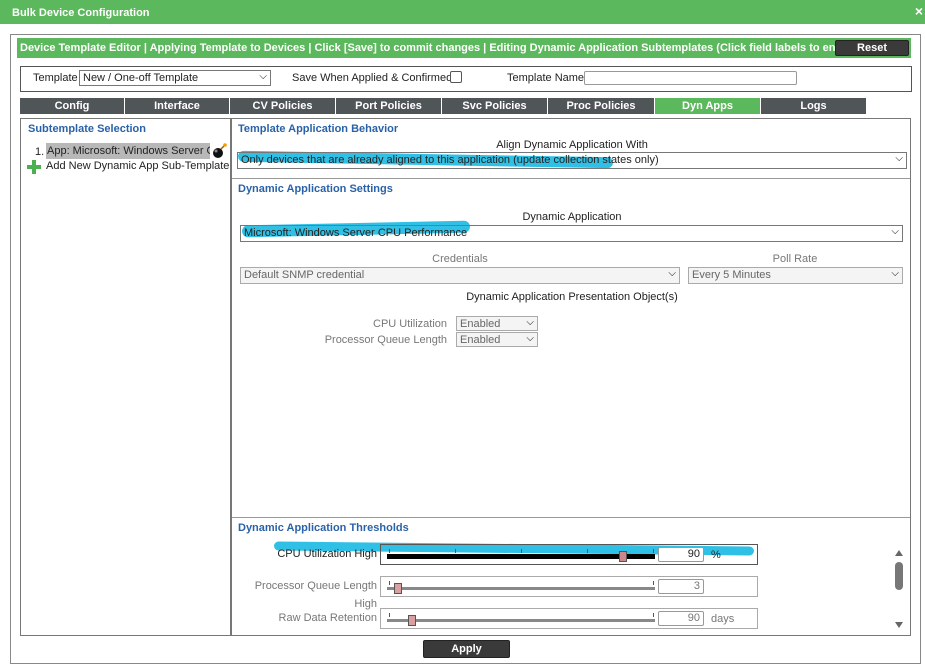  Describe the element at coordinates (389, 106) in the screenshot. I see `tab-port-policies: Port Policies` at that location.